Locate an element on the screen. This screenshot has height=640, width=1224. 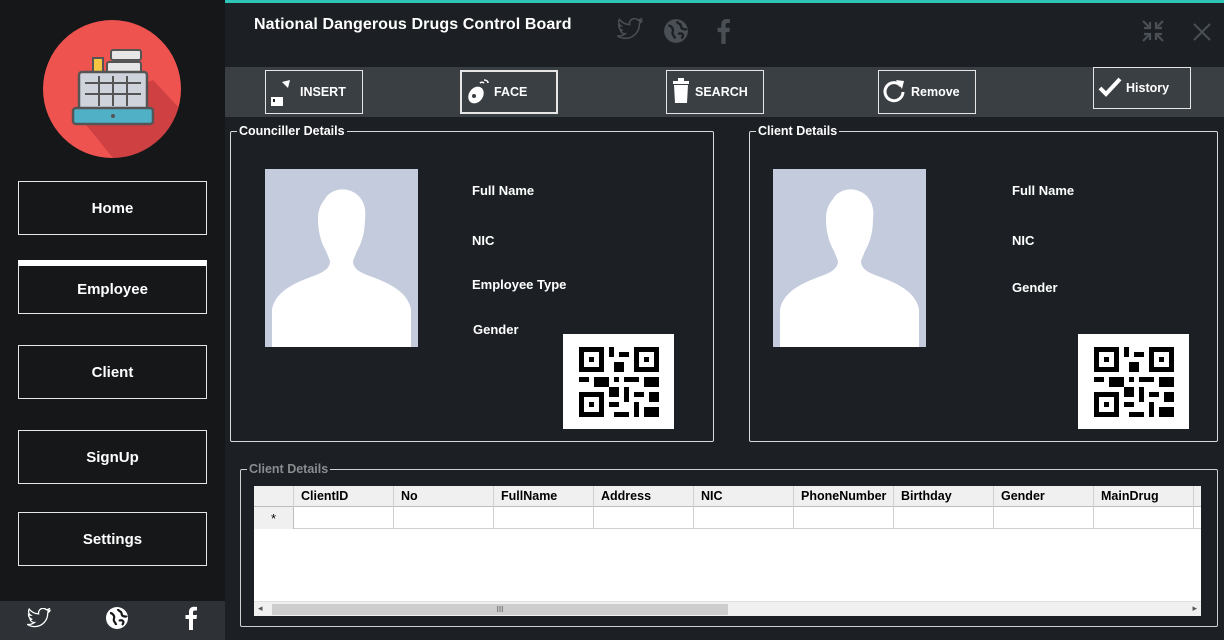
sidebar-item-label: Settings is located at coordinates (112, 539).